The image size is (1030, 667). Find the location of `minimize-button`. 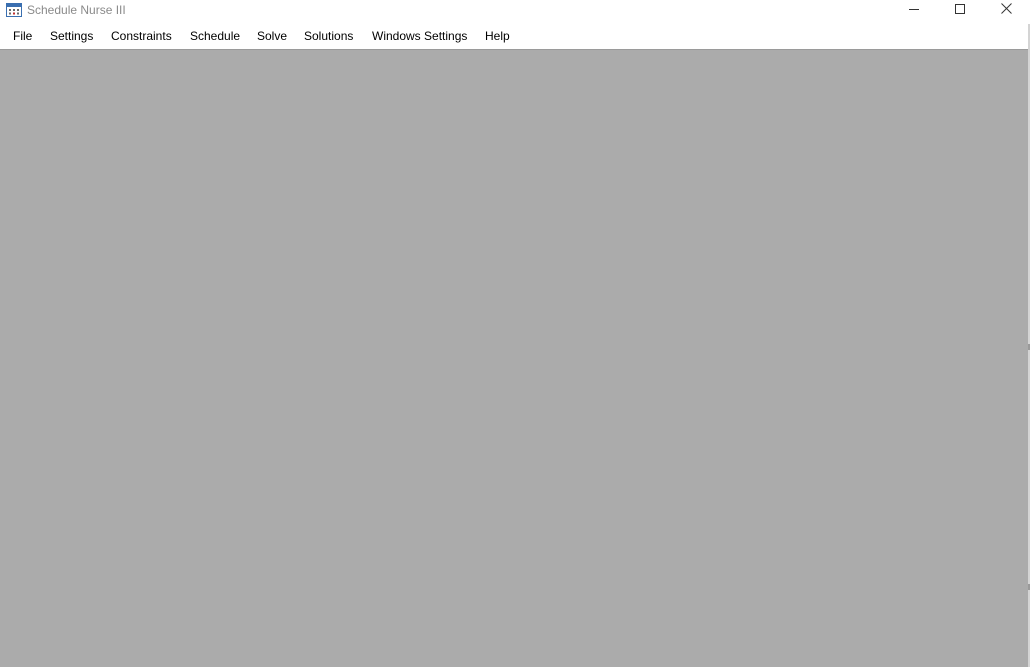

minimize-button is located at coordinates (914, 10).